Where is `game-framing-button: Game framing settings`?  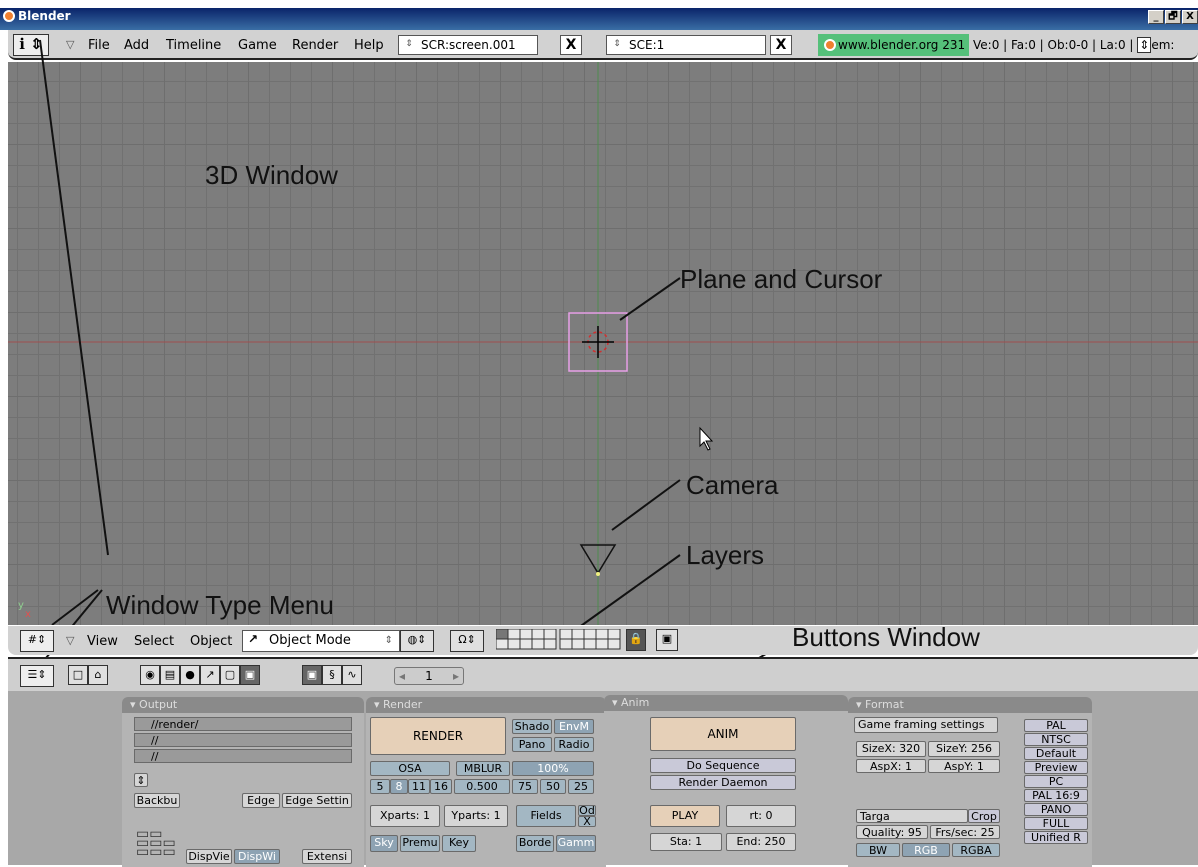 game-framing-button: Game framing settings is located at coordinates (926, 725).